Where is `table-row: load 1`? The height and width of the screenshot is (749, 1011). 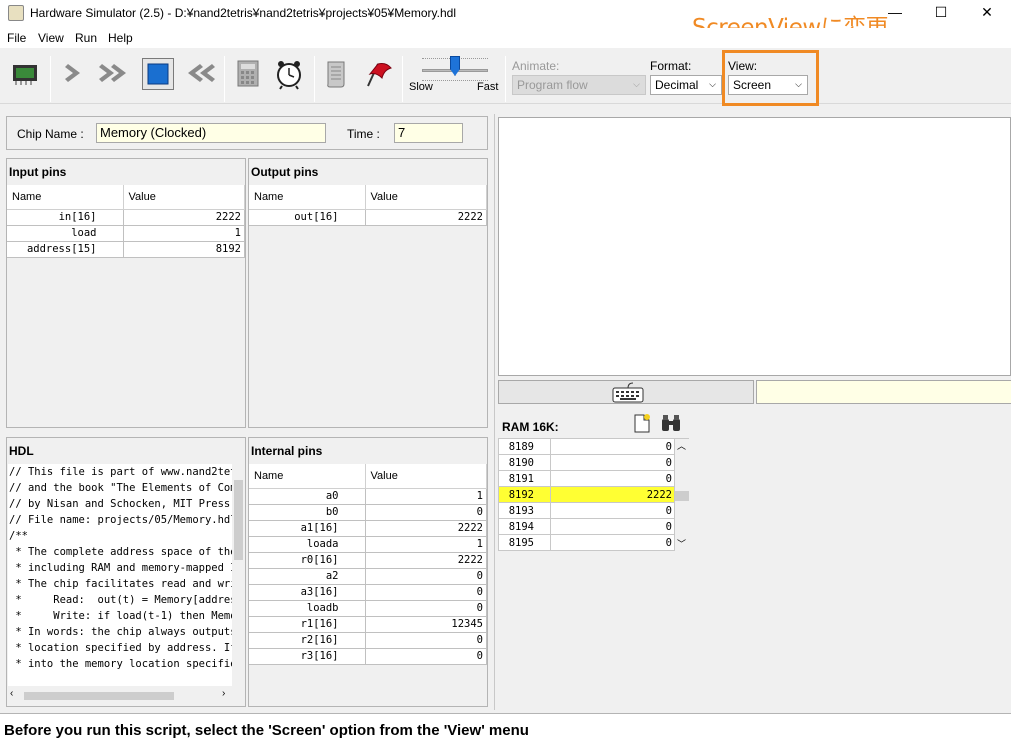 table-row: load 1 is located at coordinates (126, 233).